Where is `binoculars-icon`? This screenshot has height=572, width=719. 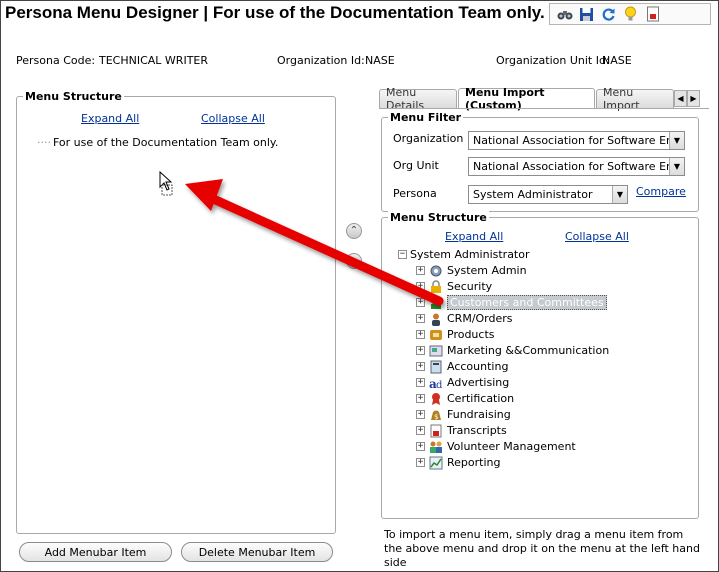 binoculars-icon is located at coordinates (564, 14).